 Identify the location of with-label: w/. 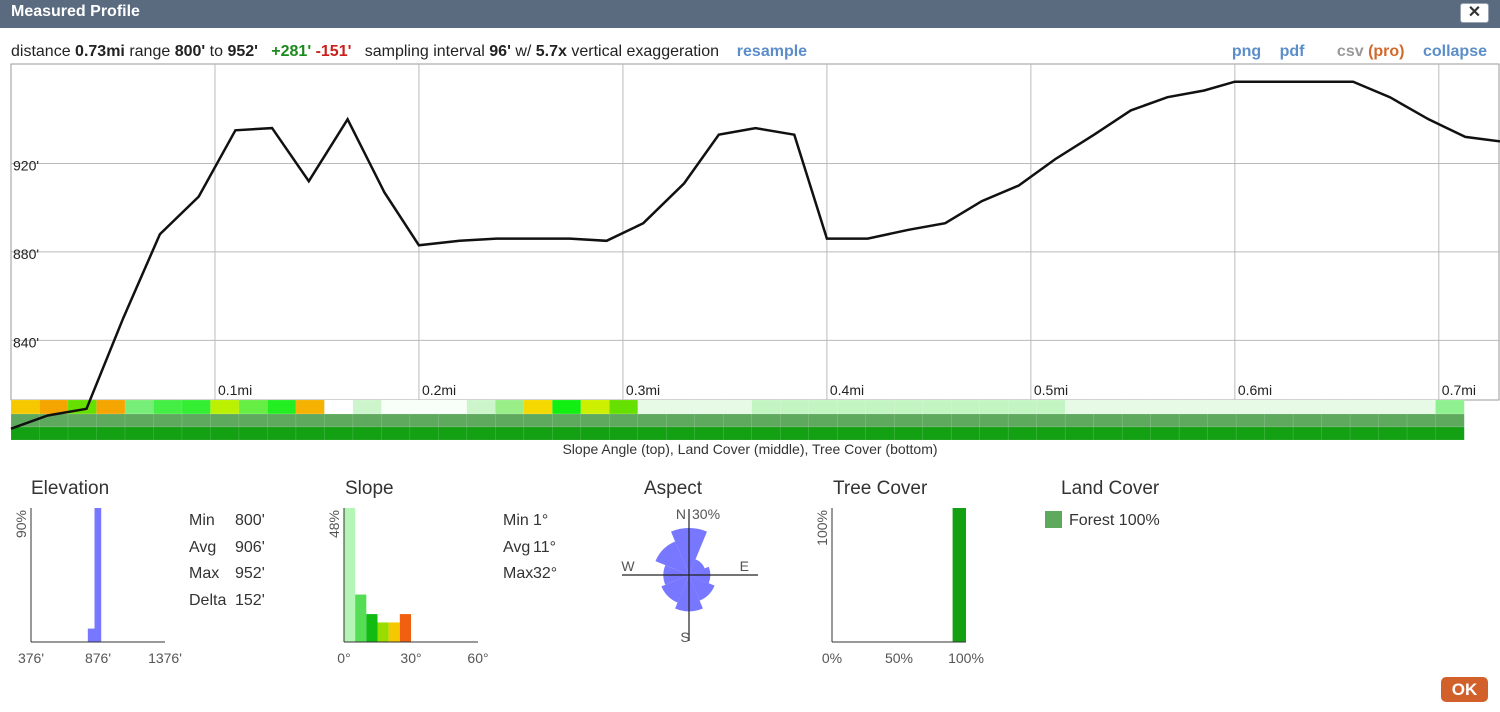
(523, 51).